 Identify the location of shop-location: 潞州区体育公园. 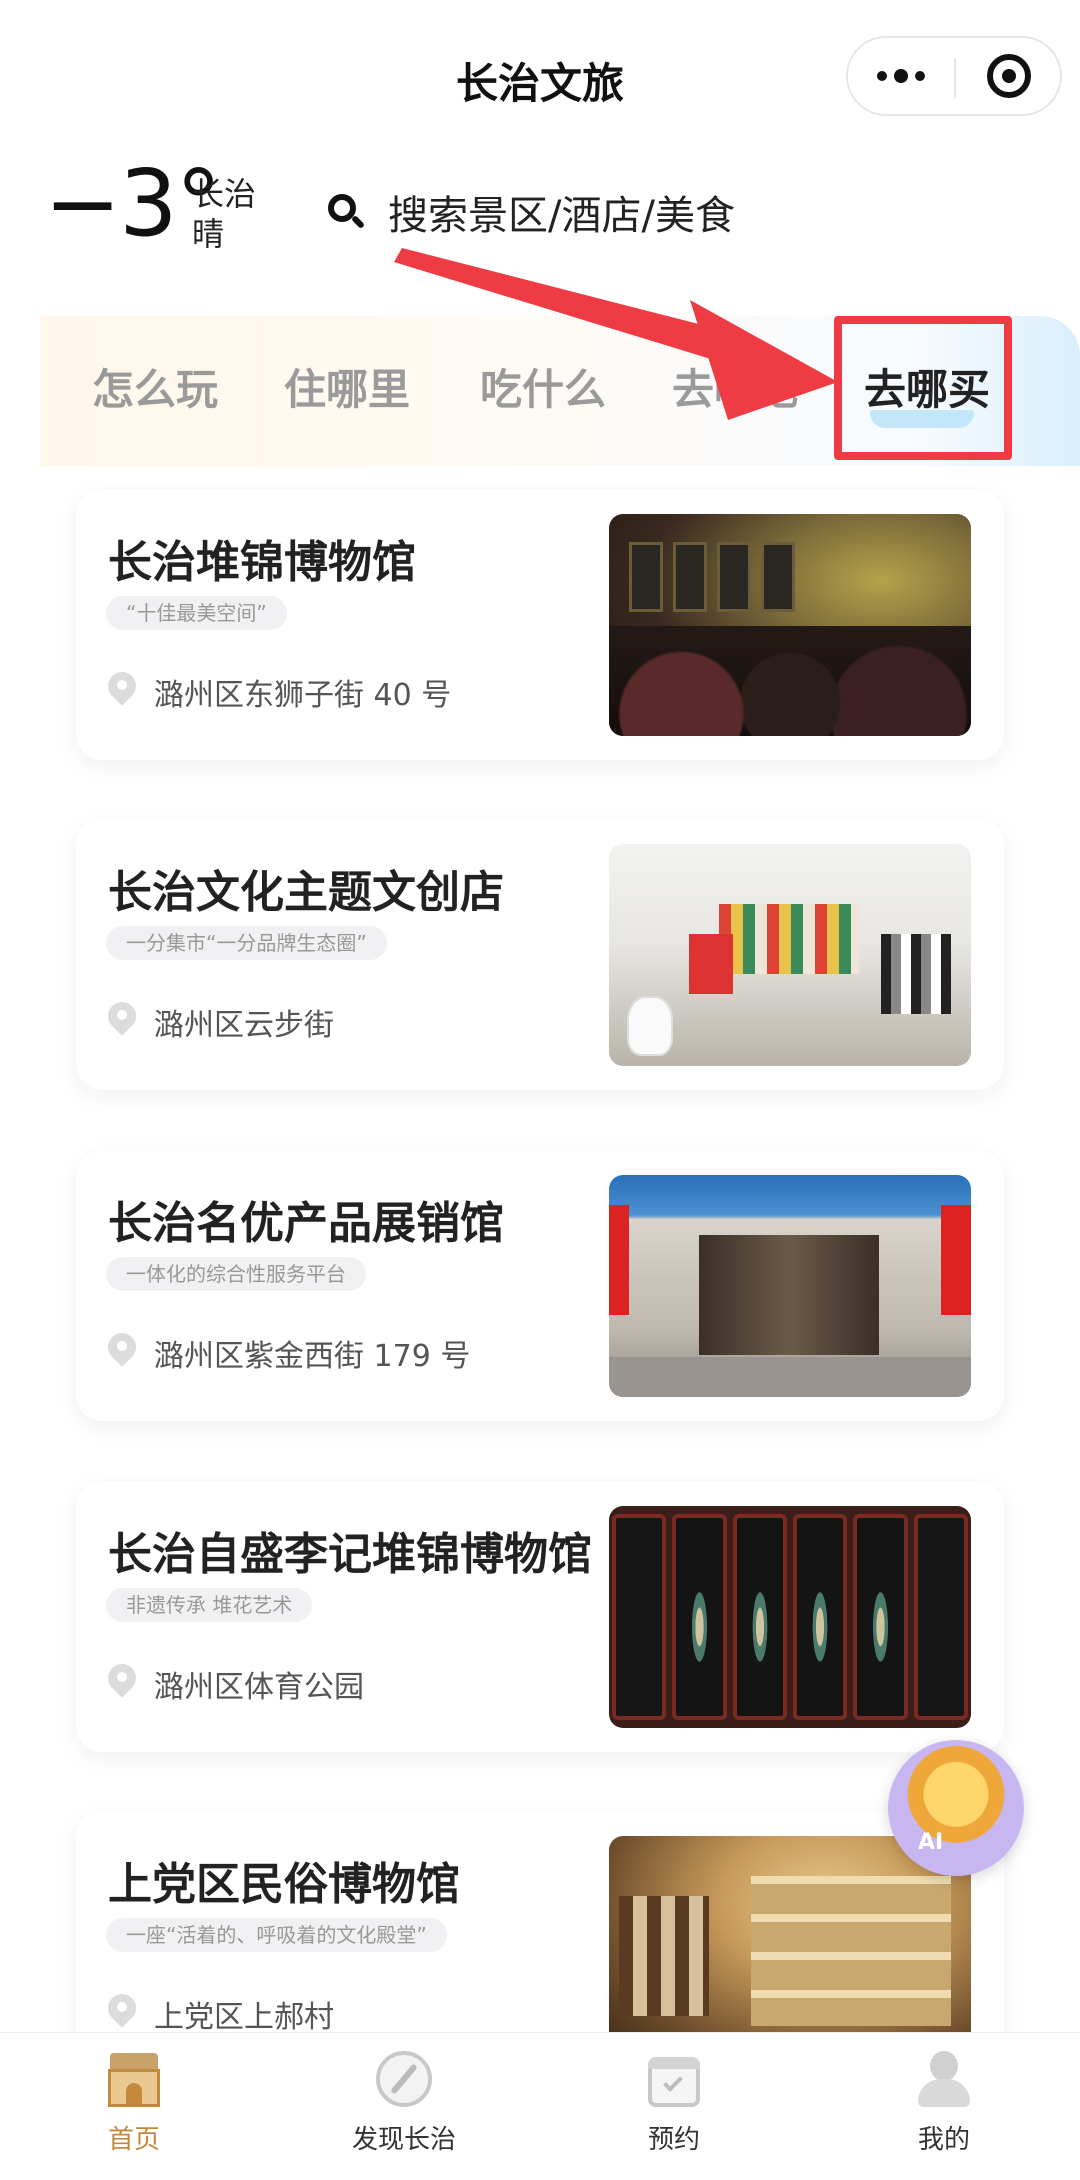
(233, 1682).